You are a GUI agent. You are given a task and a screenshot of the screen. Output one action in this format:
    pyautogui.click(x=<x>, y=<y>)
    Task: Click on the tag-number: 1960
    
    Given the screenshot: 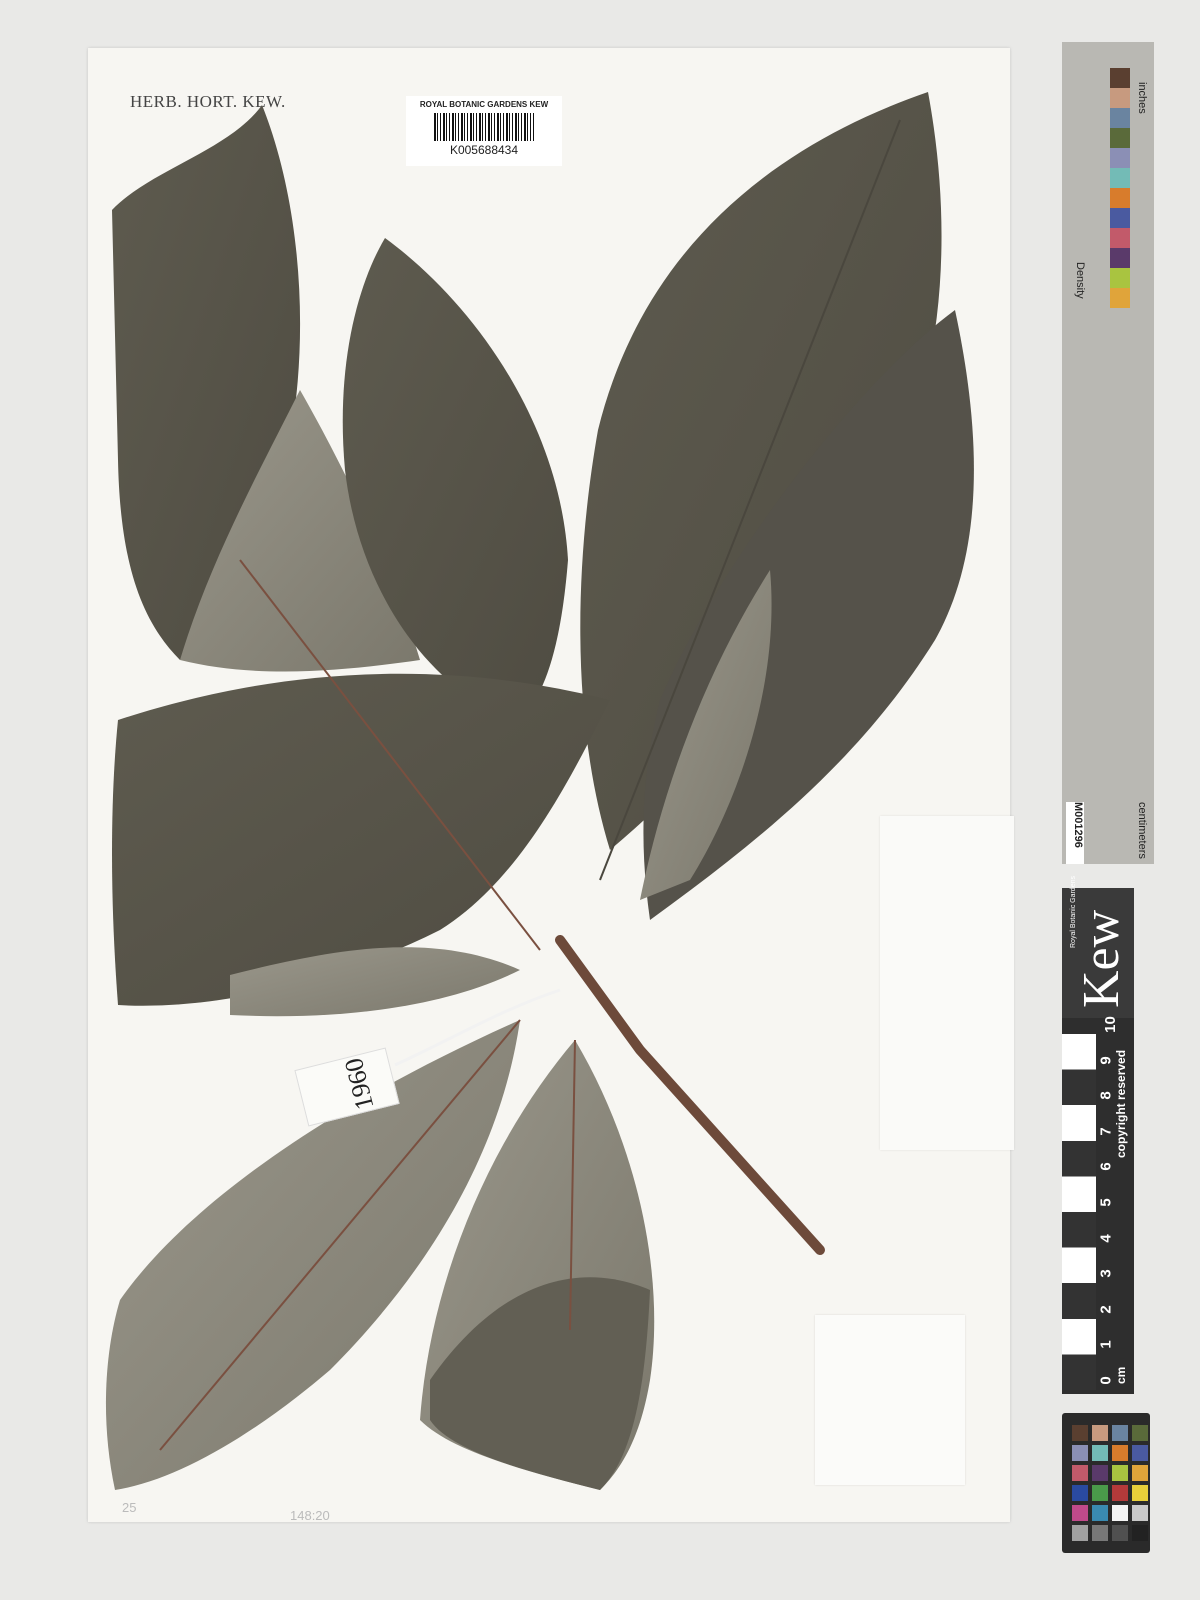 What is the action you would take?
    pyautogui.click(x=359, y=1084)
    